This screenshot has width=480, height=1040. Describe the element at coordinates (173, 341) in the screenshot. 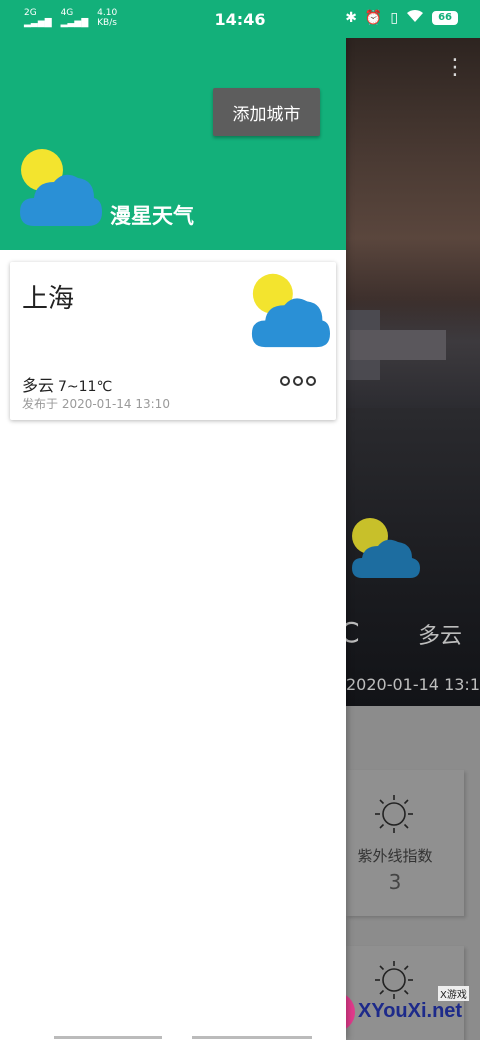

I see `city-card-shanghai: 上海 多云 7~11℃ 发布于 2020-01-14 13:10` at that location.